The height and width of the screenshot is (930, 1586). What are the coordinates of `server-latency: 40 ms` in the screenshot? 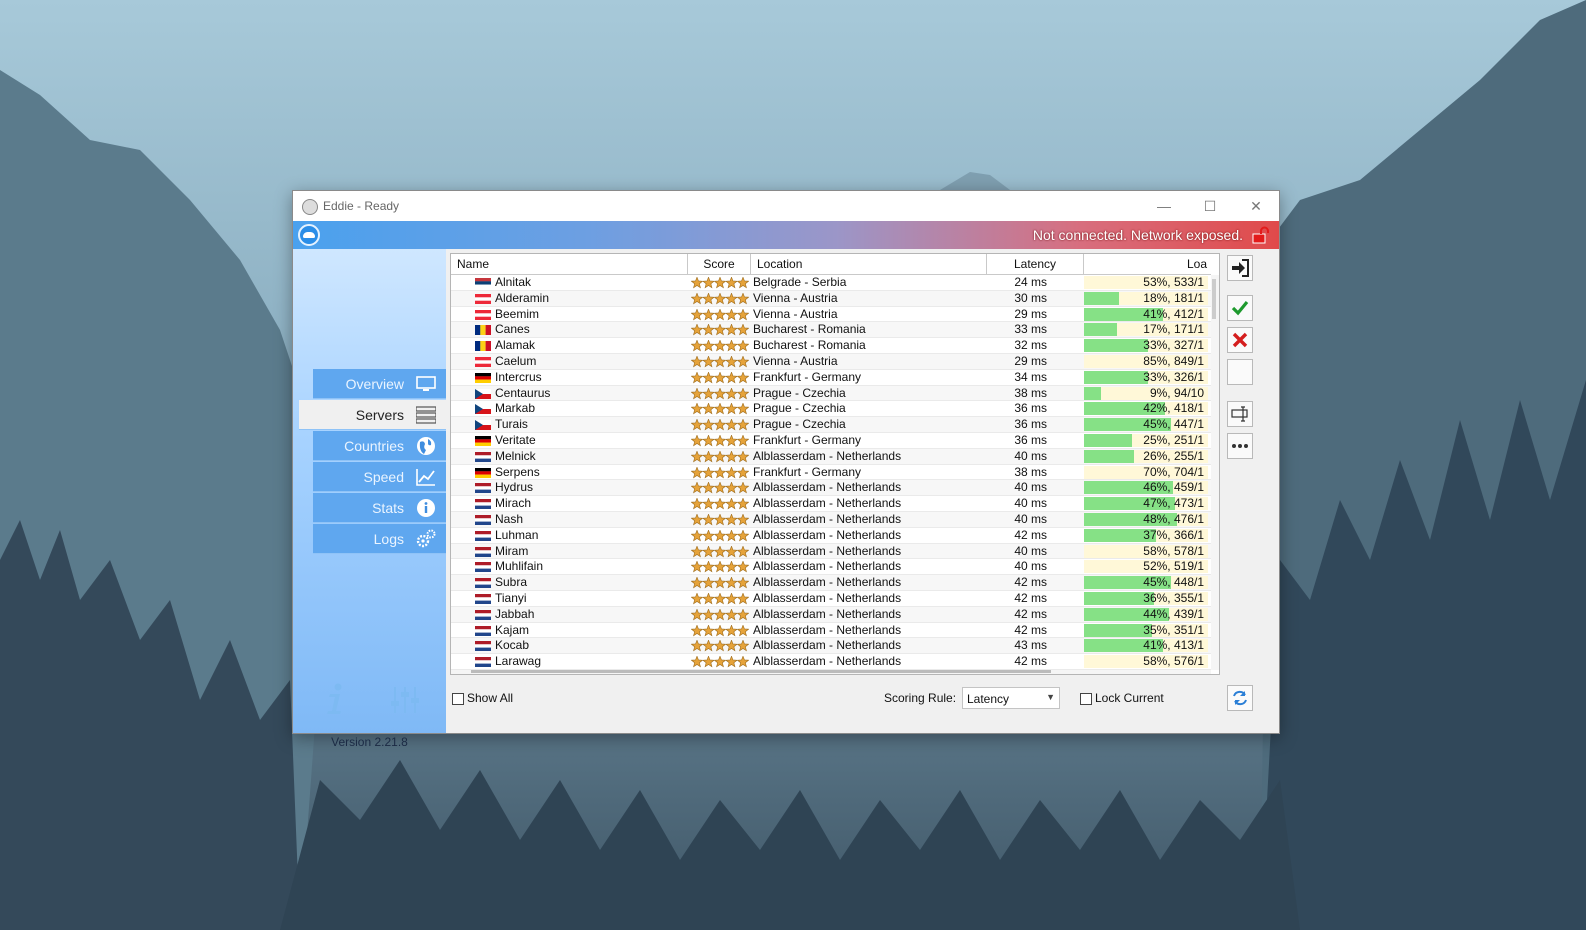 It's located at (1030, 566).